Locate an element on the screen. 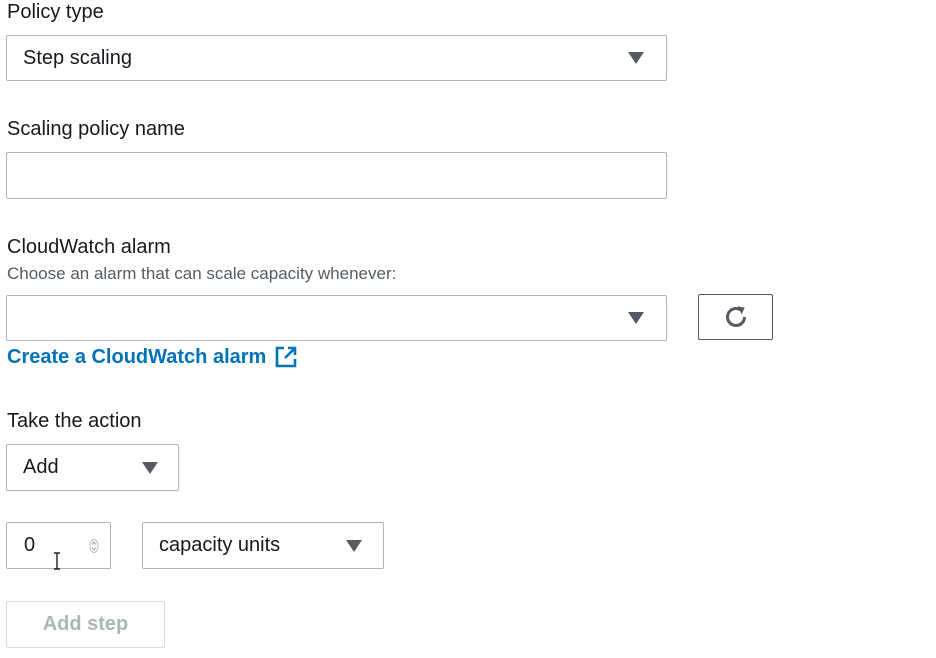 Image resolution: width=936 pixels, height=658 pixels. text-cursor-icon is located at coordinates (57, 561).